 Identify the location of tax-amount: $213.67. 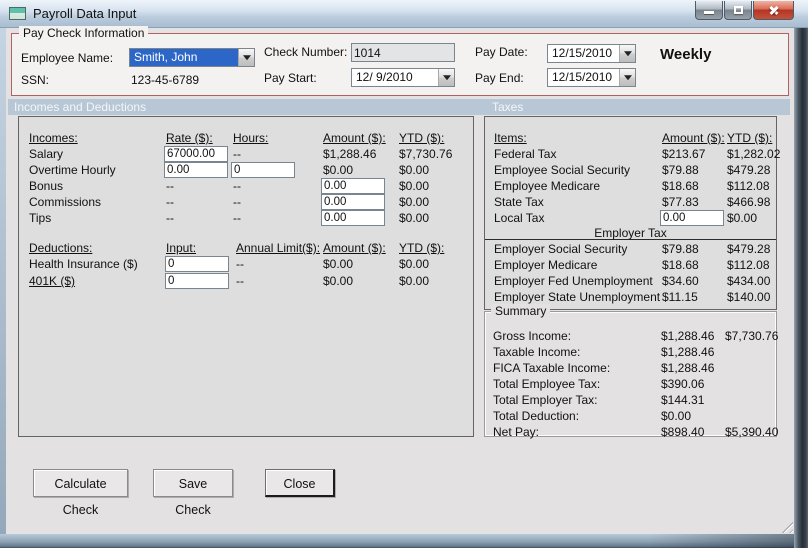
(684, 154).